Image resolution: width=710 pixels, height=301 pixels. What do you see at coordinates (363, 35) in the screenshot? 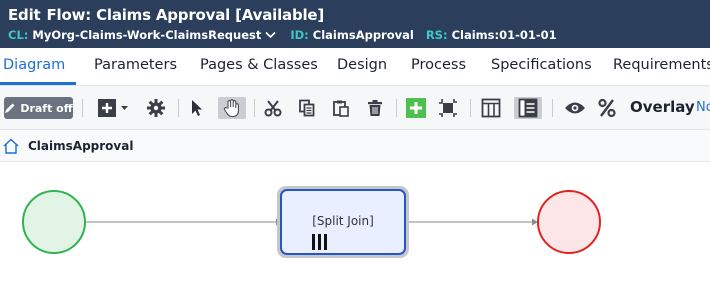
I see `id-value: ClaimsApproval` at bounding box center [363, 35].